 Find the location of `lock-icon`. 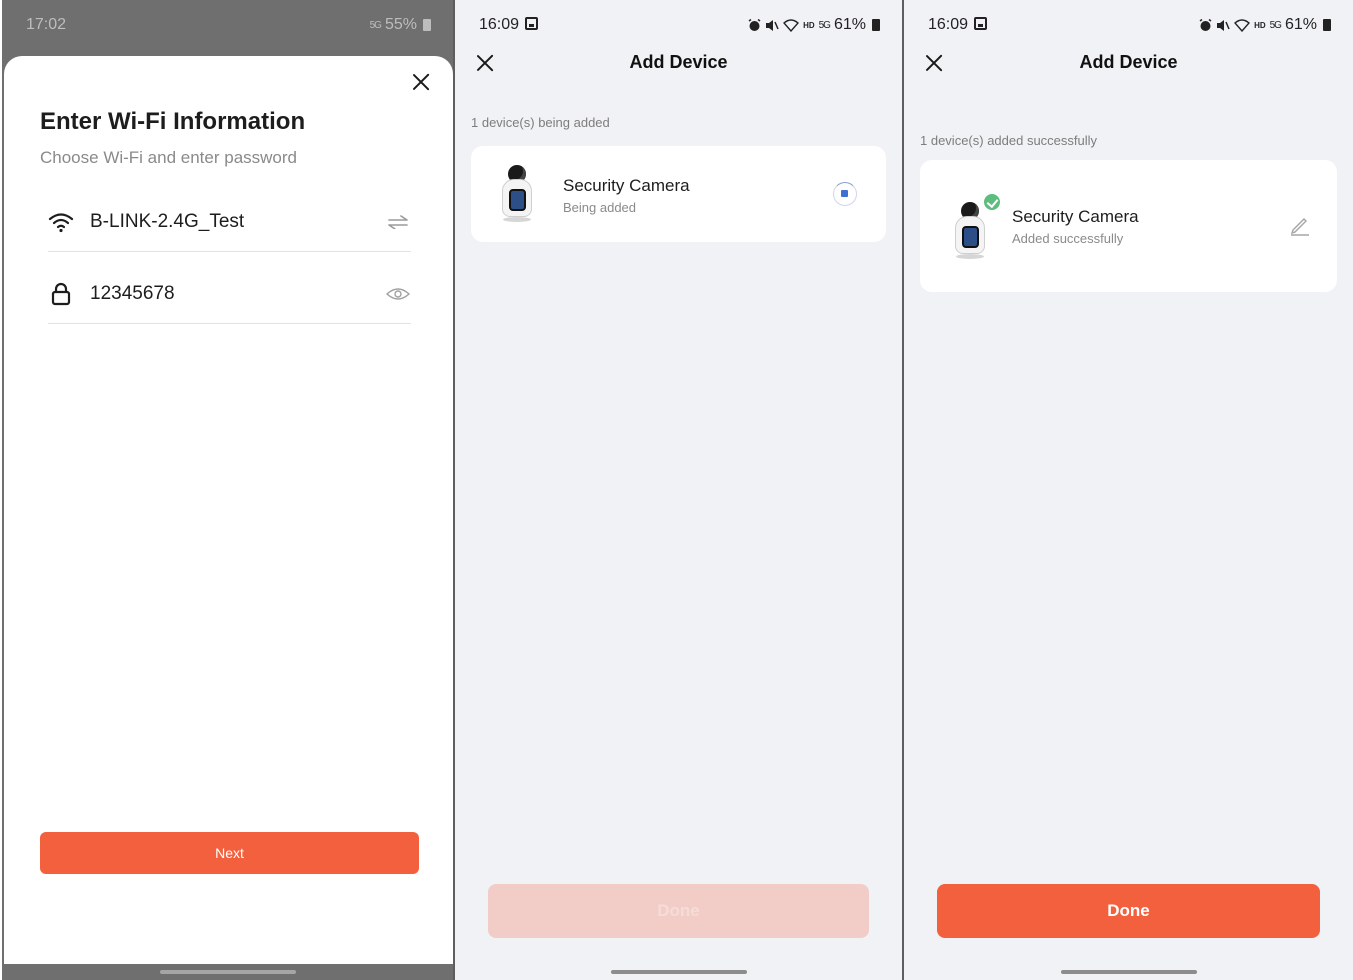

lock-icon is located at coordinates (61, 294).